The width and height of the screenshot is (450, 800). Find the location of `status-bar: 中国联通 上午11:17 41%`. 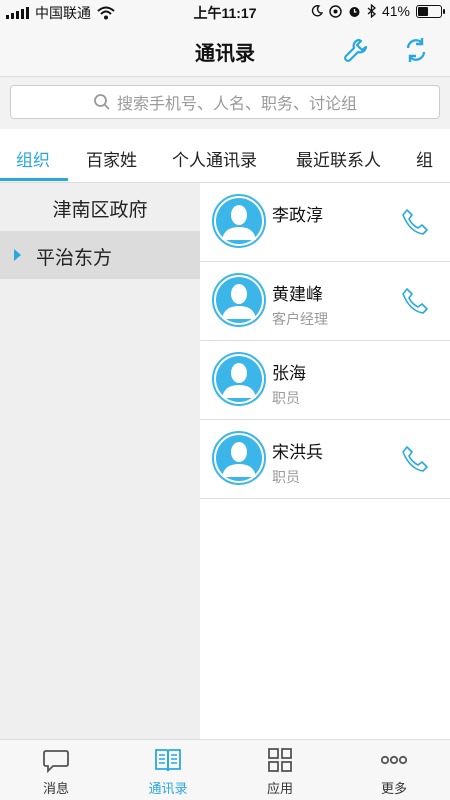

status-bar: 中国联通 上午11:17 41% is located at coordinates (225, 12).